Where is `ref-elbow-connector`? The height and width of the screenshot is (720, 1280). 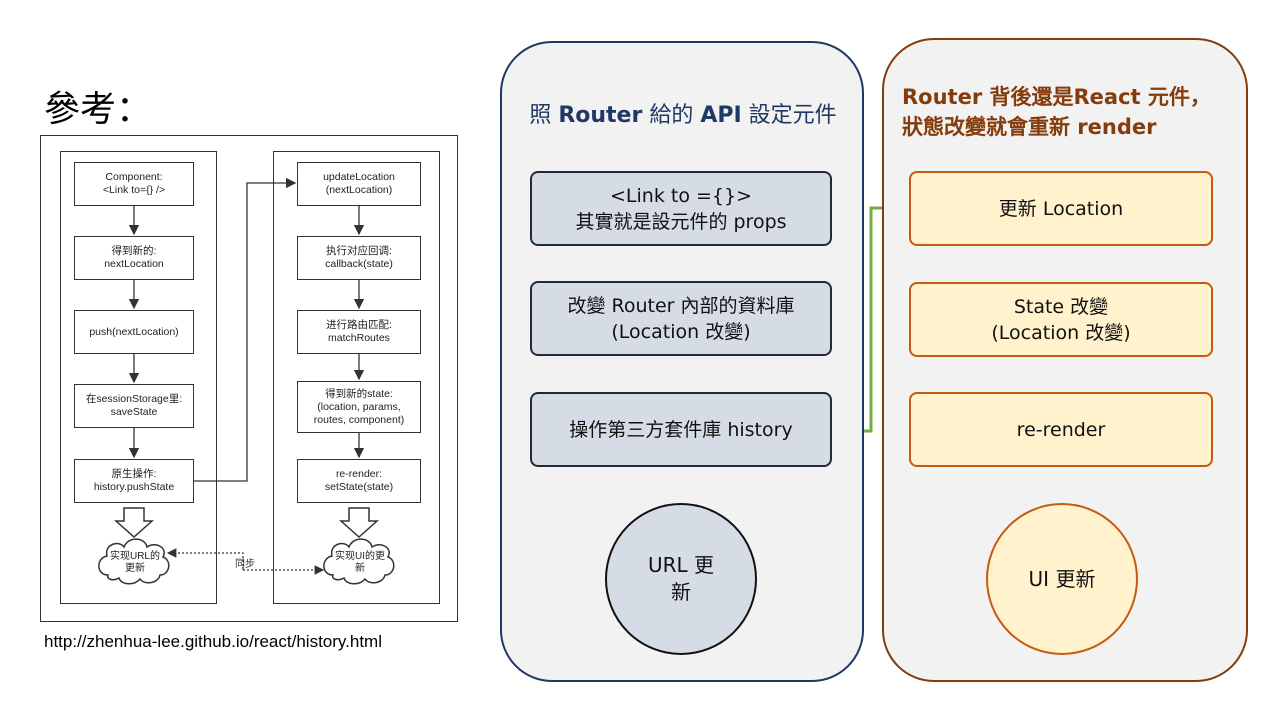 ref-elbow-connector is located at coordinates (245, 329).